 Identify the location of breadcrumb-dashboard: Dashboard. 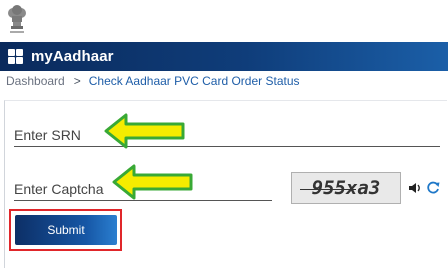
(35, 81).